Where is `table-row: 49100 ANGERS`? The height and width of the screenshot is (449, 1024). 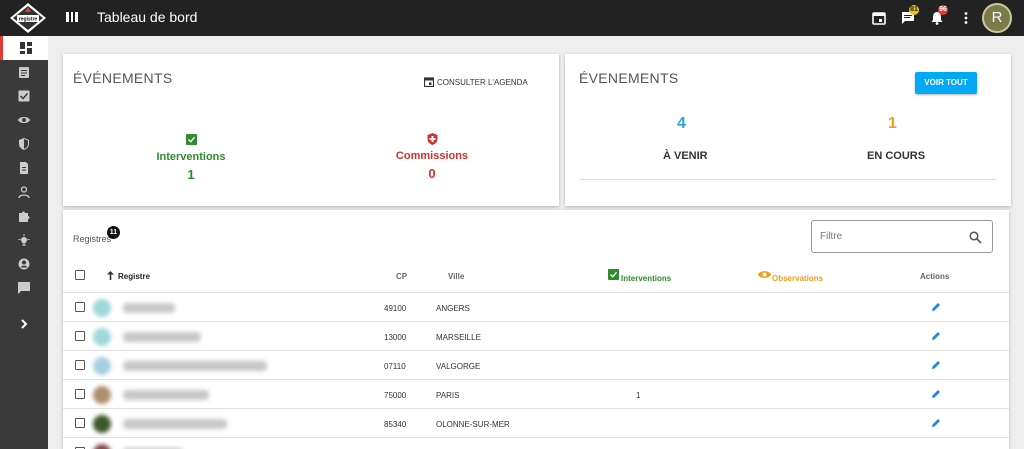 table-row: 49100 ANGERS is located at coordinates (536, 306).